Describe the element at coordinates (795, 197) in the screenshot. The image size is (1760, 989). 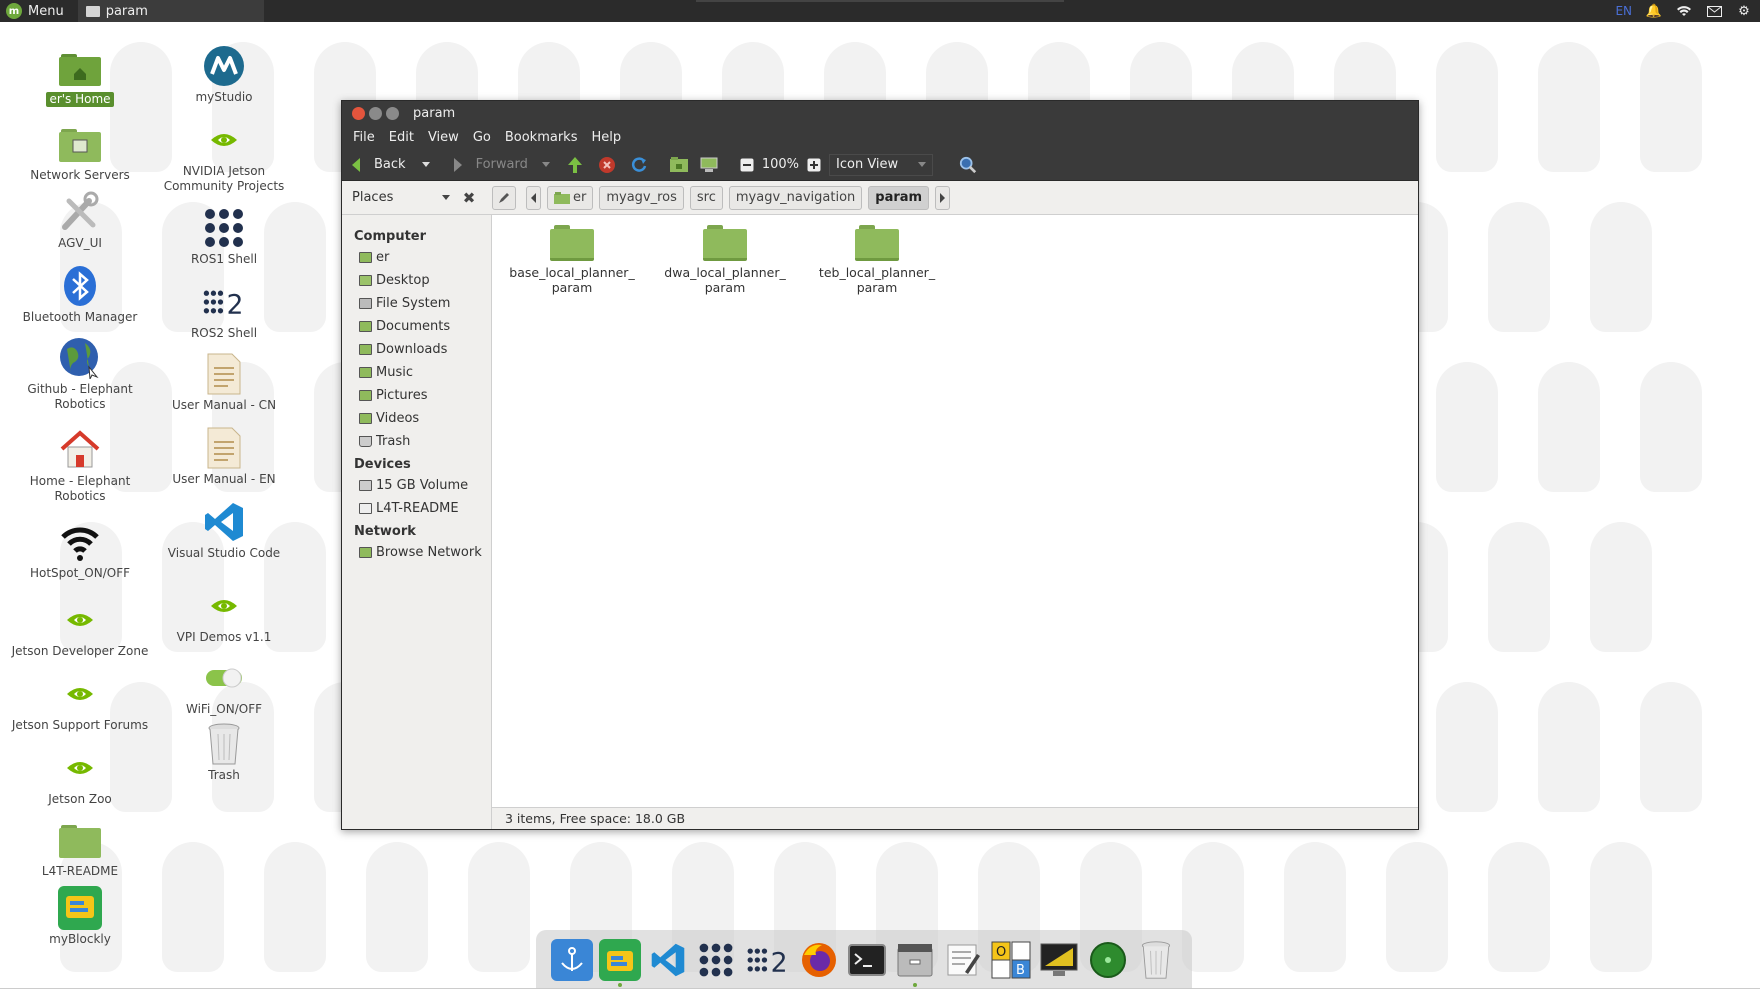
I see `path-segment-myagv-navigation: myagv_navigation` at that location.